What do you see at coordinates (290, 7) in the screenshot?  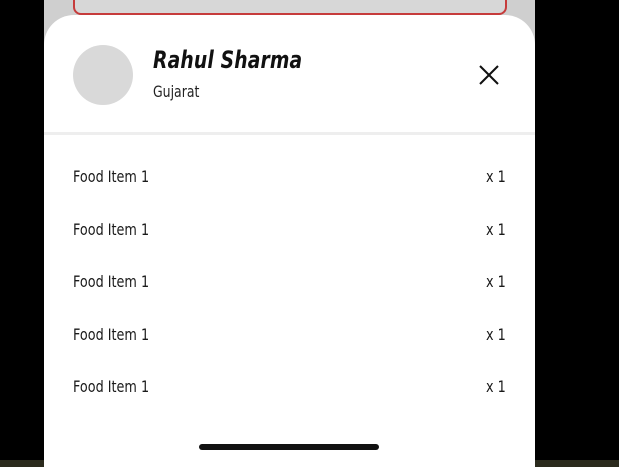 I see `background-order-card` at bounding box center [290, 7].